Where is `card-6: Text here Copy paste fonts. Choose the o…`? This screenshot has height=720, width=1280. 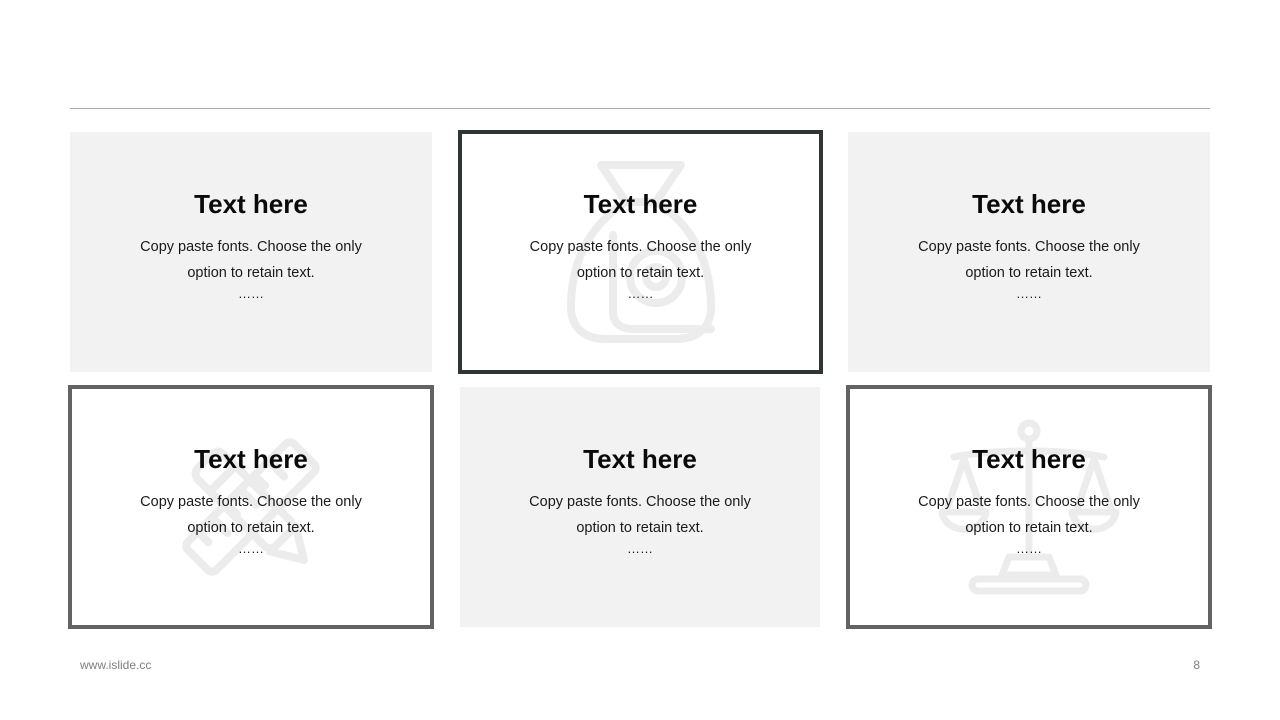 card-6: Text here Copy paste fonts. Choose the o… is located at coordinates (1029, 507).